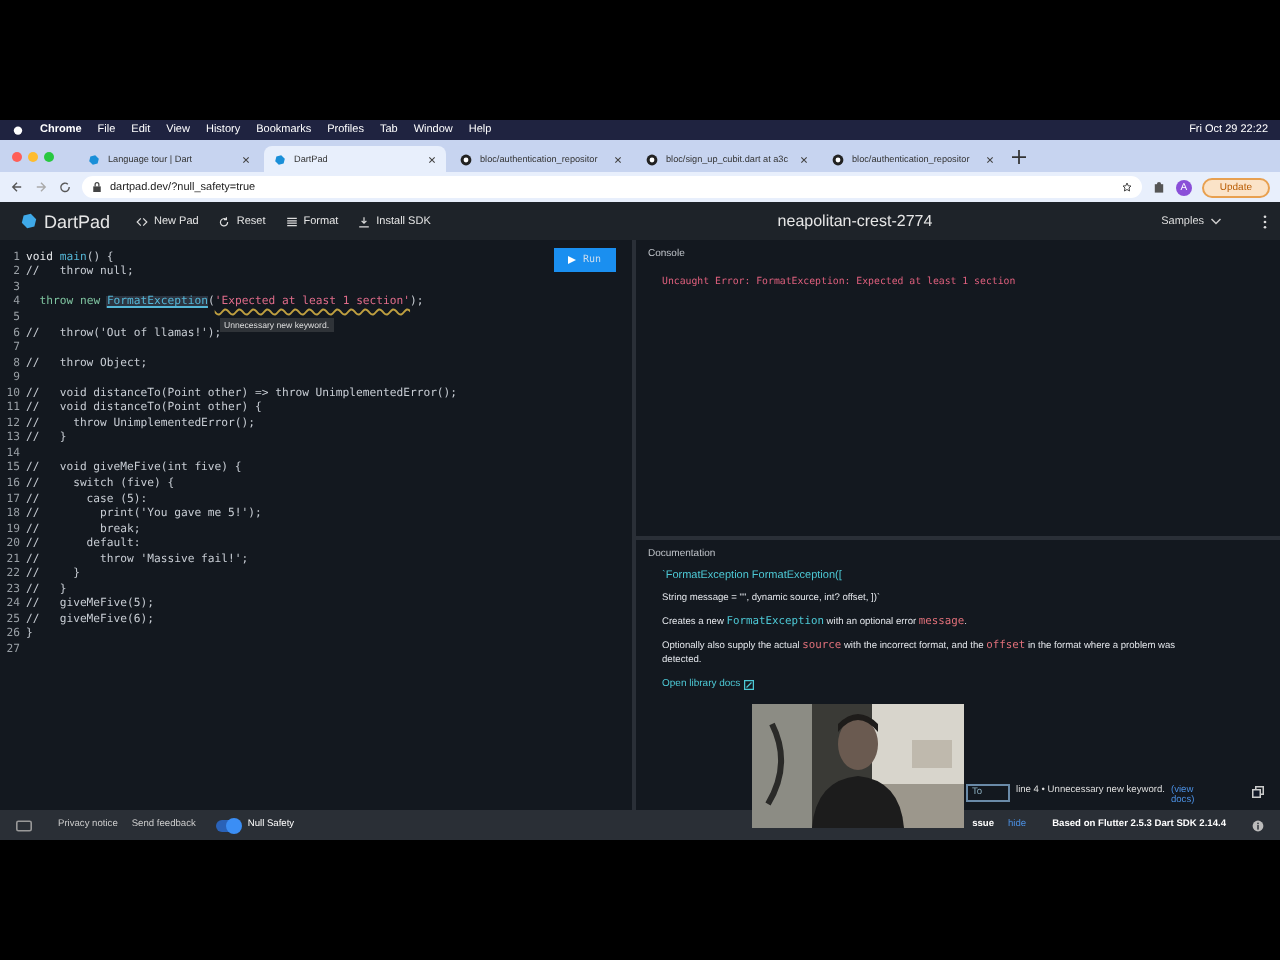  What do you see at coordinates (1126, 187) in the screenshot?
I see `bookmark-star-icon` at bounding box center [1126, 187].